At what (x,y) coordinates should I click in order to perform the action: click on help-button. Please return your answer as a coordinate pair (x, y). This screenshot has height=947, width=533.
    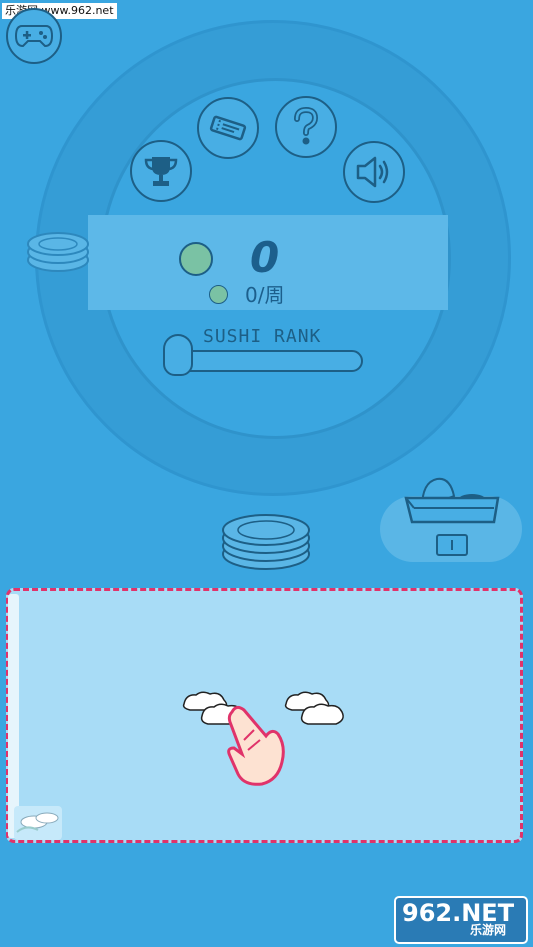
    Looking at the image, I should click on (306, 127).